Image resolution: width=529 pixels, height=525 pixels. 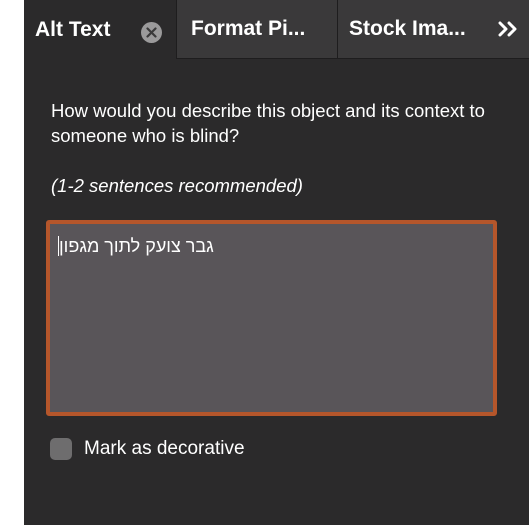 I want to click on close-icon, so click(x=151, y=32).